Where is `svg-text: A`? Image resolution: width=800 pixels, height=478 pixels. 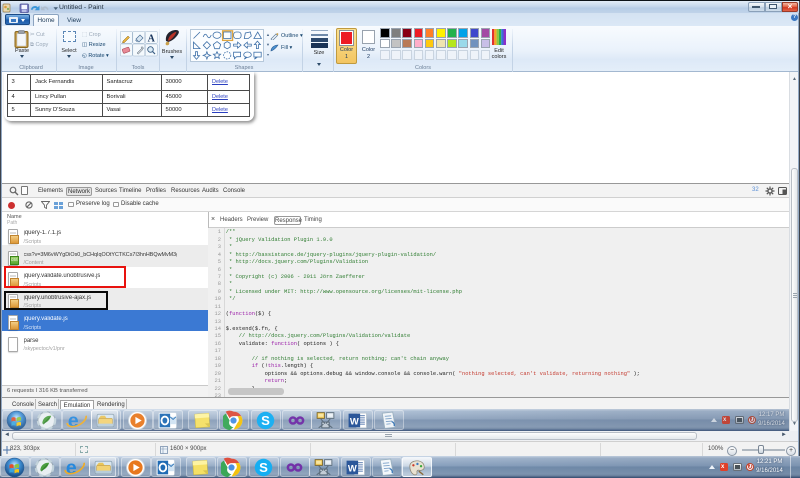 svg-text: A is located at coordinates (152, 38).